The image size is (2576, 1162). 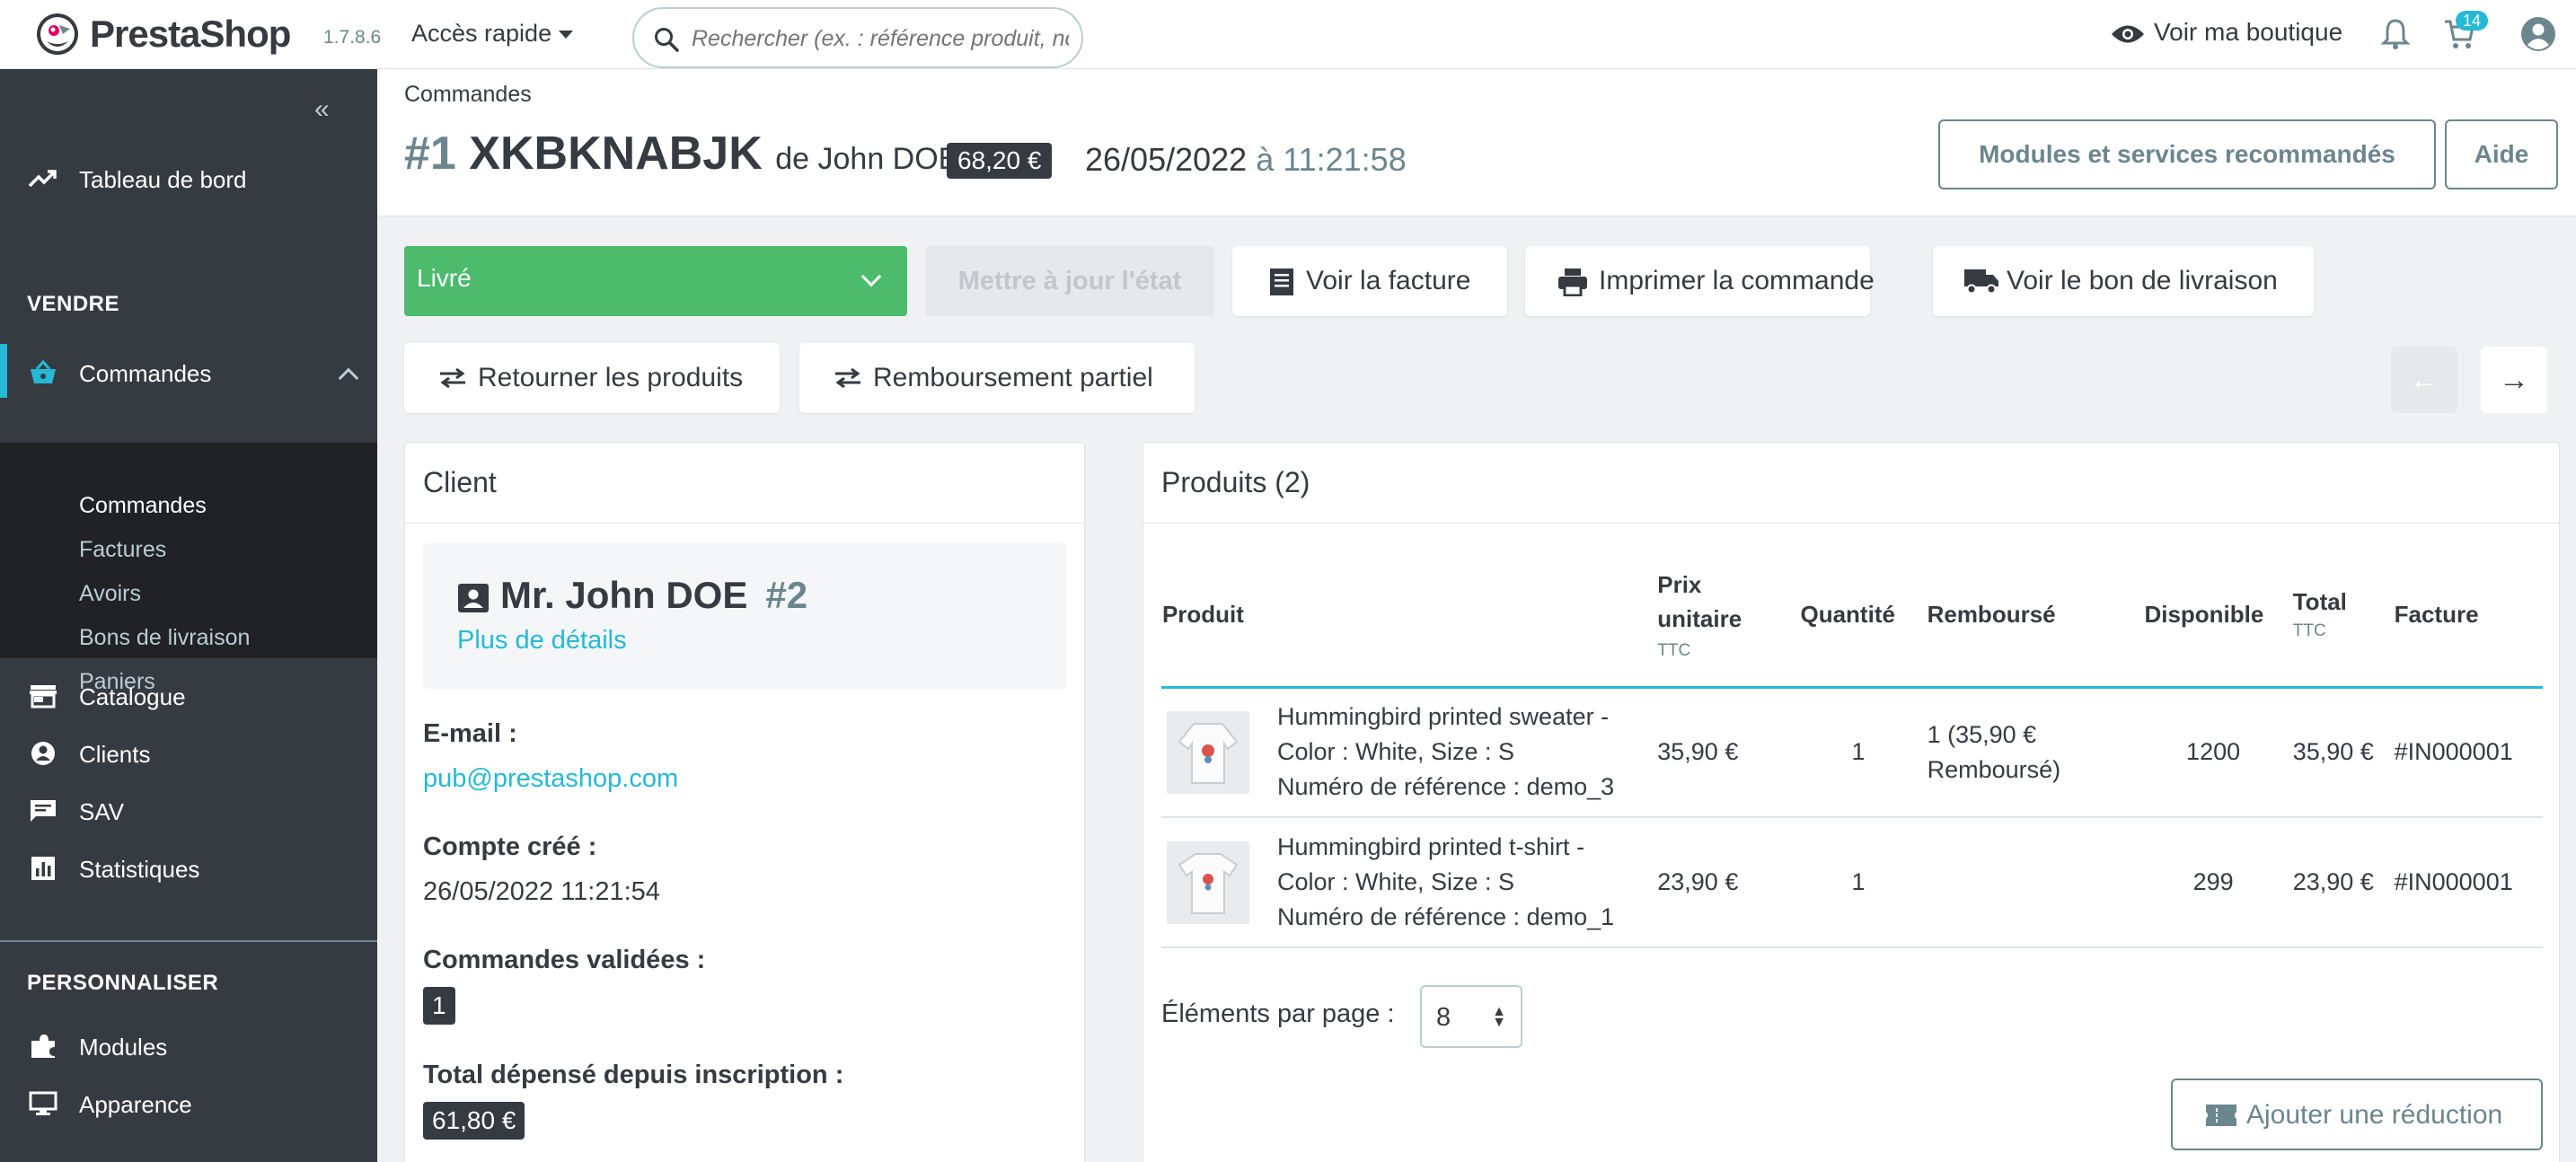 What do you see at coordinates (2338, 752) in the screenshot?
I see `total-cell: 35,90 €` at bounding box center [2338, 752].